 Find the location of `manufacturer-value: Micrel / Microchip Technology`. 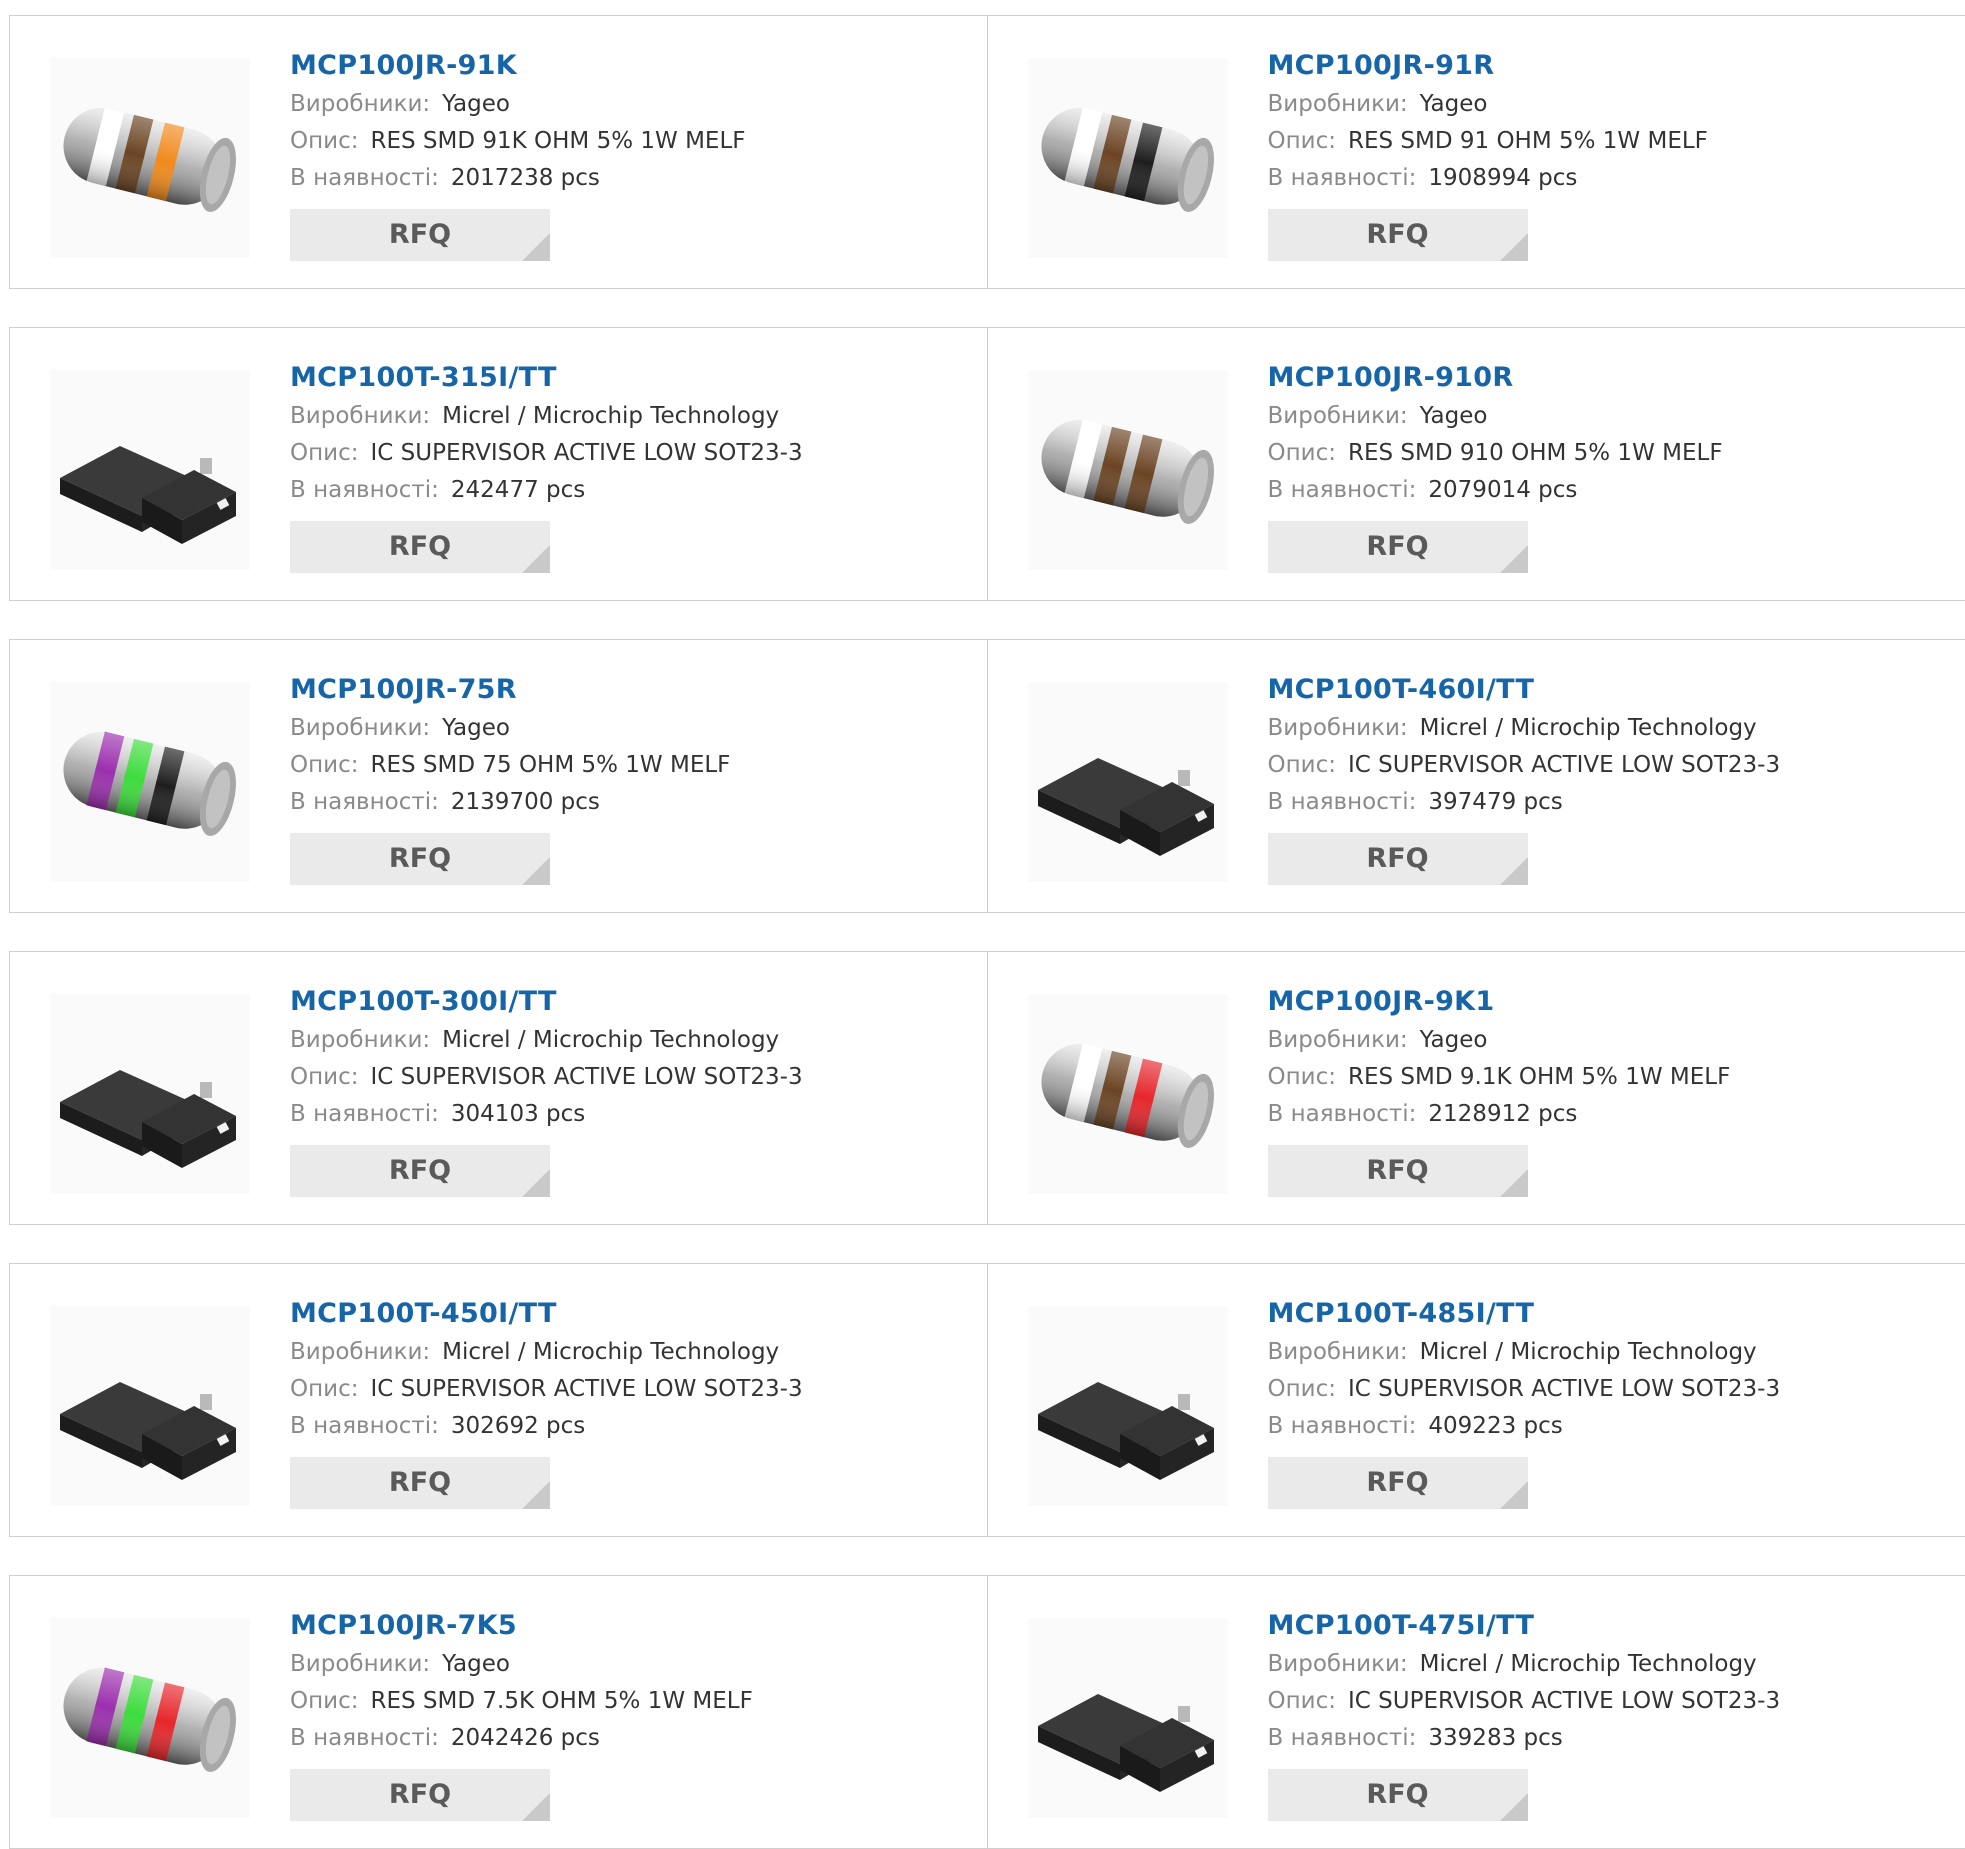

manufacturer-value: Micrel / Microchip Technology is located at coordinates (610, 416).